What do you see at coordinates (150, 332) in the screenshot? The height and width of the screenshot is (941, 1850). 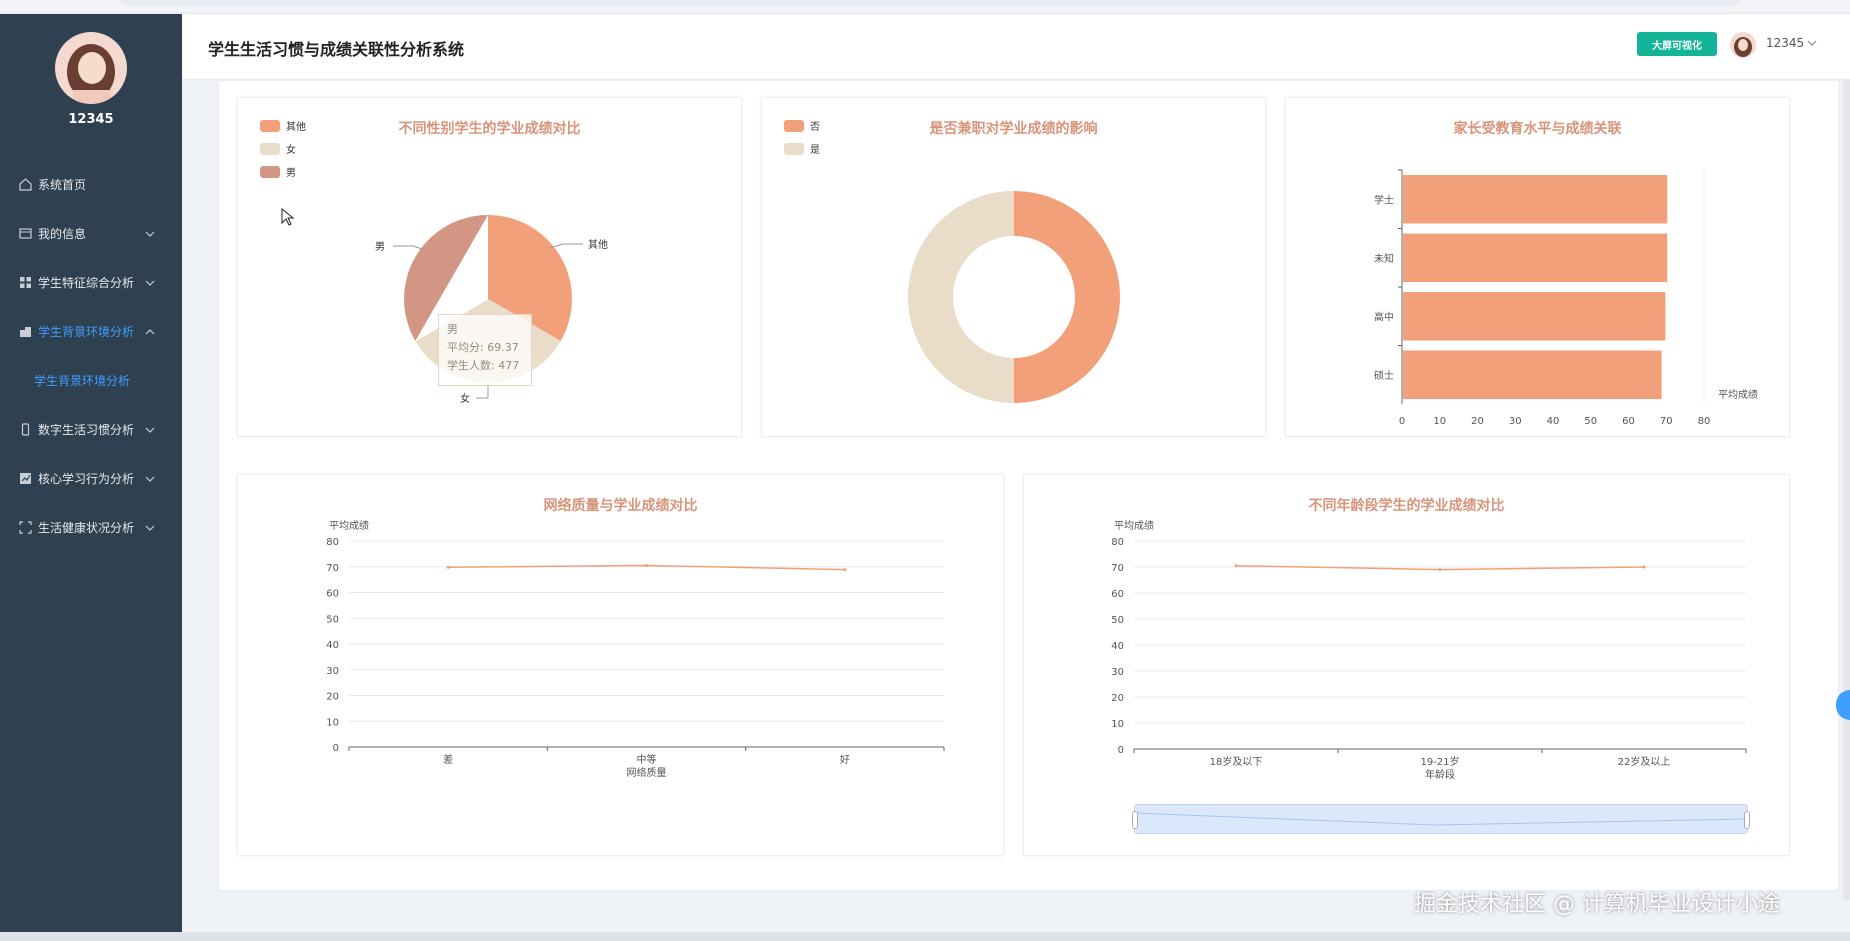 I see `chevron-up-icon` at bounding box center [150, 332].